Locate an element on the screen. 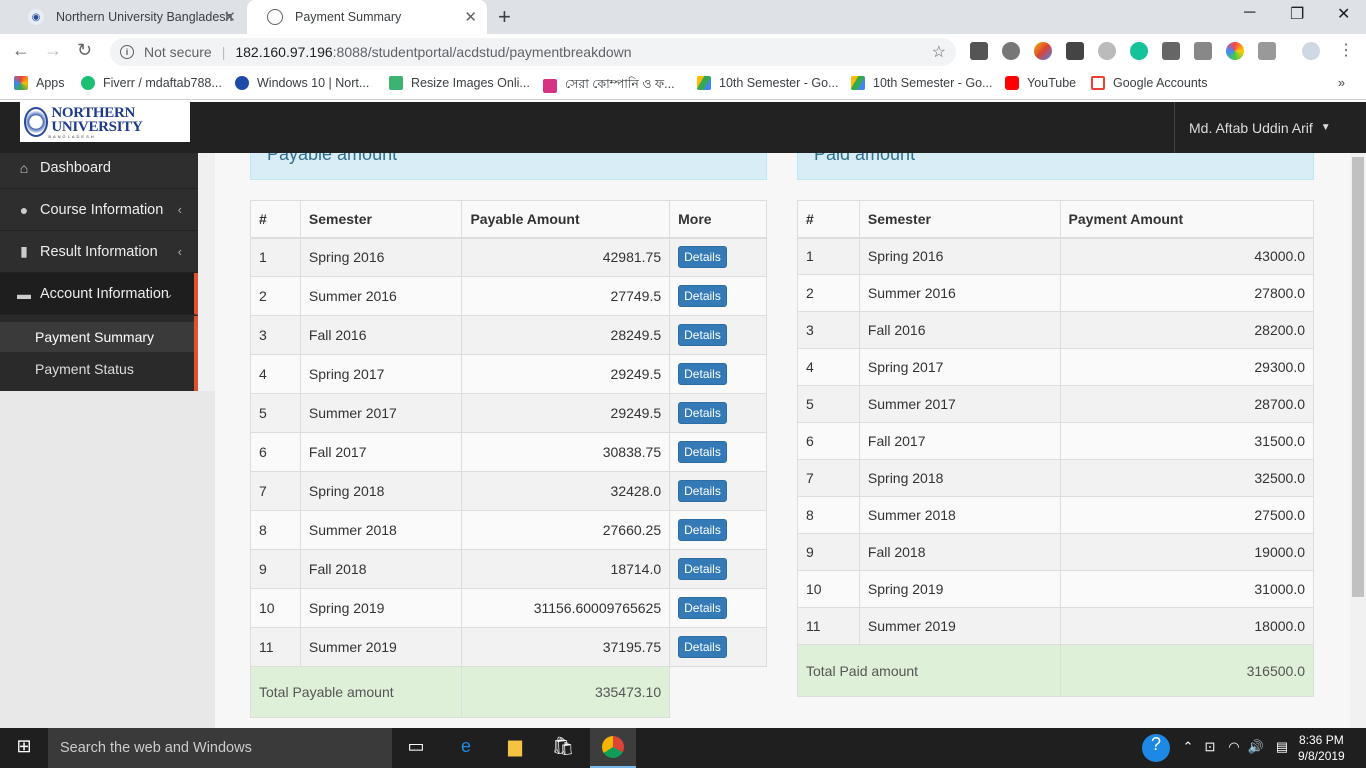 This screenshot has height=768, width=1366. tab-payment-summary: Payment Summary ✕ is located at coordinates (367, 17).